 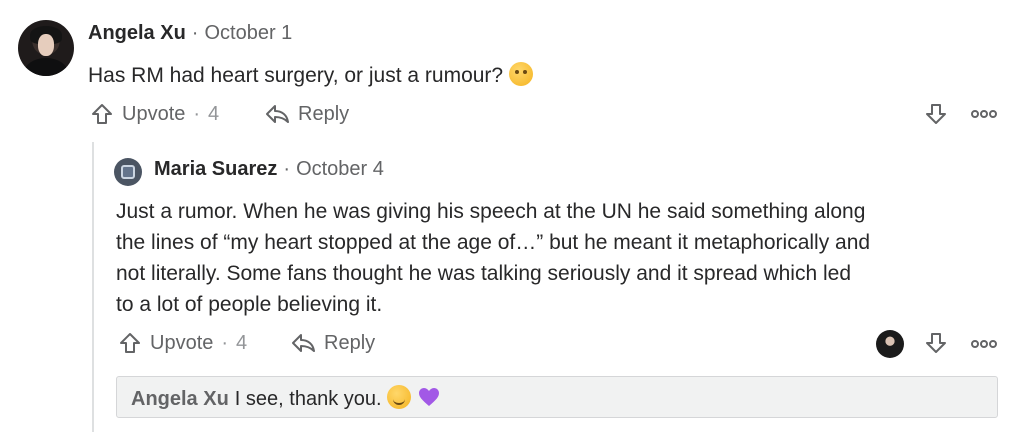 I want to click on reply-upvote-button: Upvote · 4, so click(x=182, y=343).